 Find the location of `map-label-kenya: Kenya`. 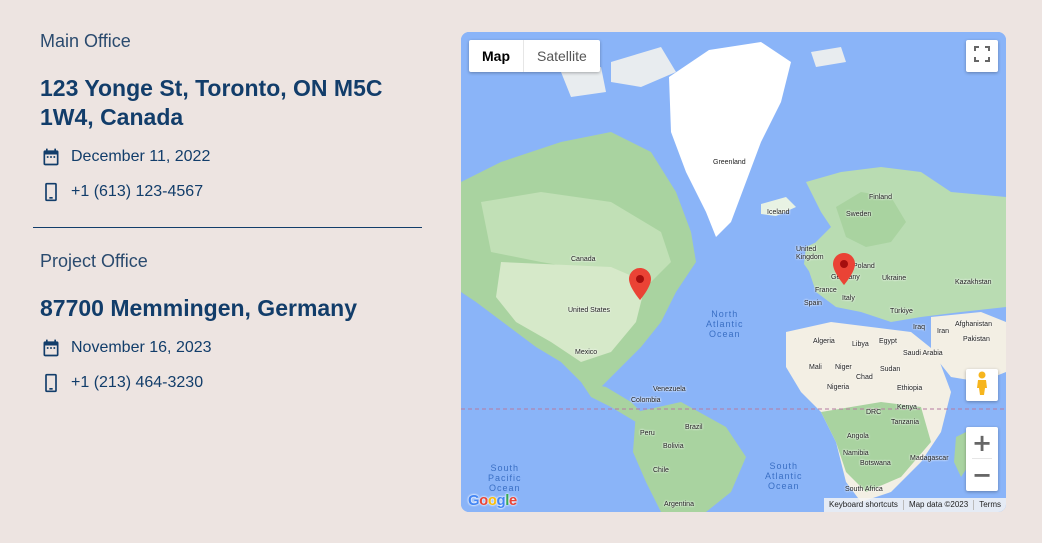

map-label-kenya: Kenya is located at coordinates (907, 407).